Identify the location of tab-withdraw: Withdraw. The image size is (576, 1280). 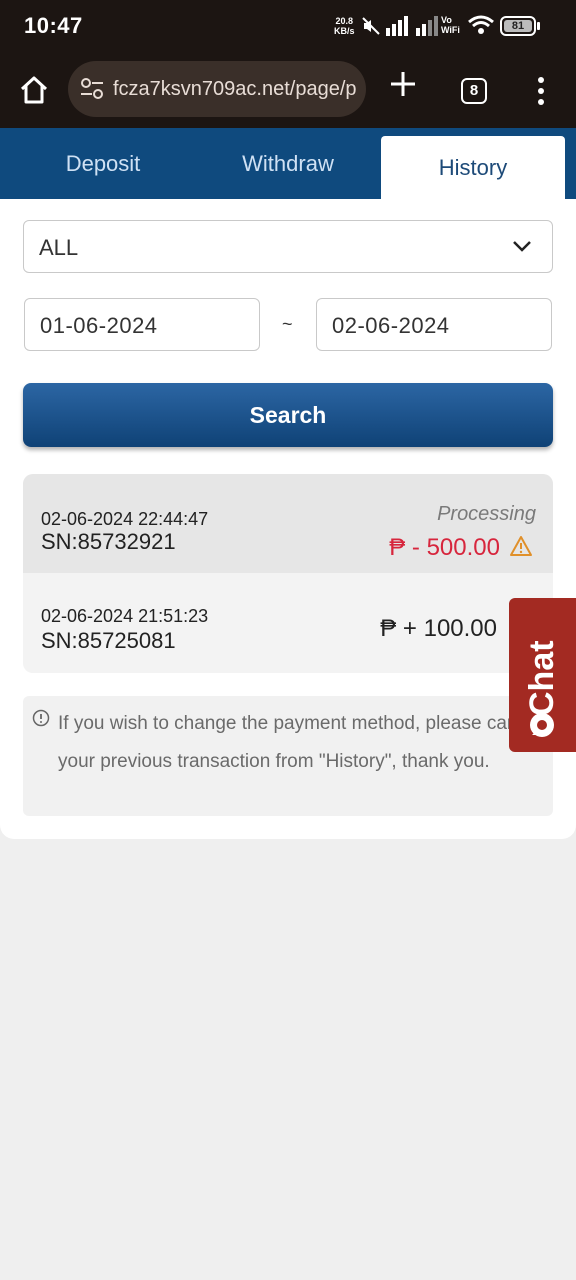
(288, 163).